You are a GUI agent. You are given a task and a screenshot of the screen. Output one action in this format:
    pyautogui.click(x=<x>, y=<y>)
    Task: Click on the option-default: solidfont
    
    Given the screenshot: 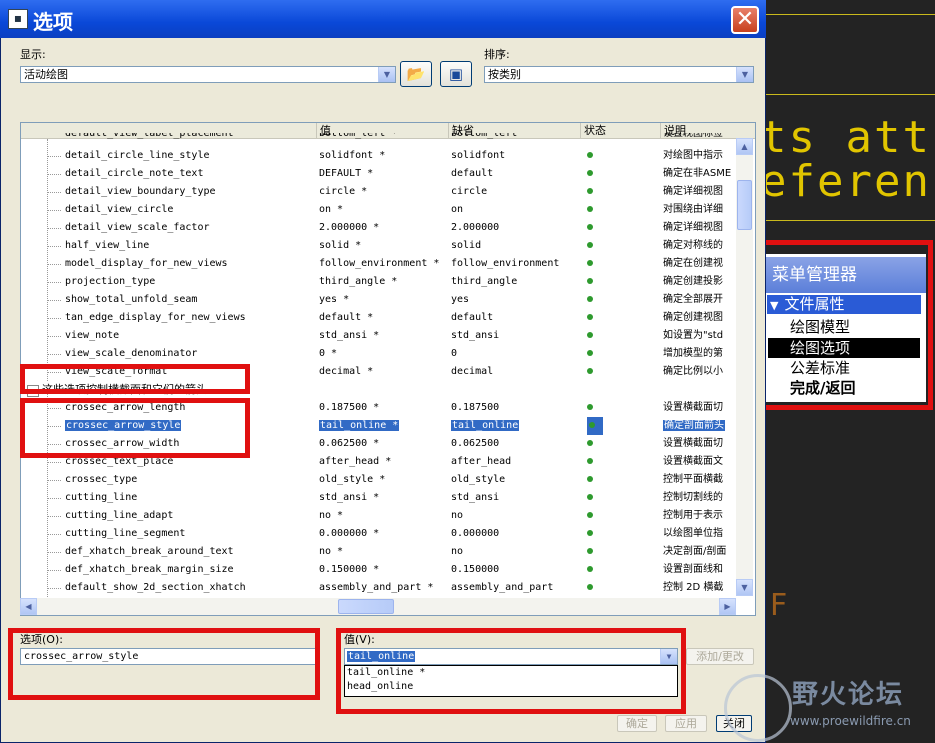 What is the action you would take?
    pyautogui.click(x=478, y=155)
    